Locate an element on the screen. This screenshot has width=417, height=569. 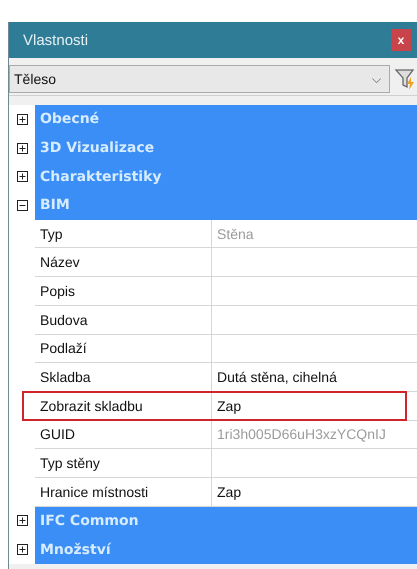
property-name: Zobrazit skladbu is located at coordinates (123, 406).